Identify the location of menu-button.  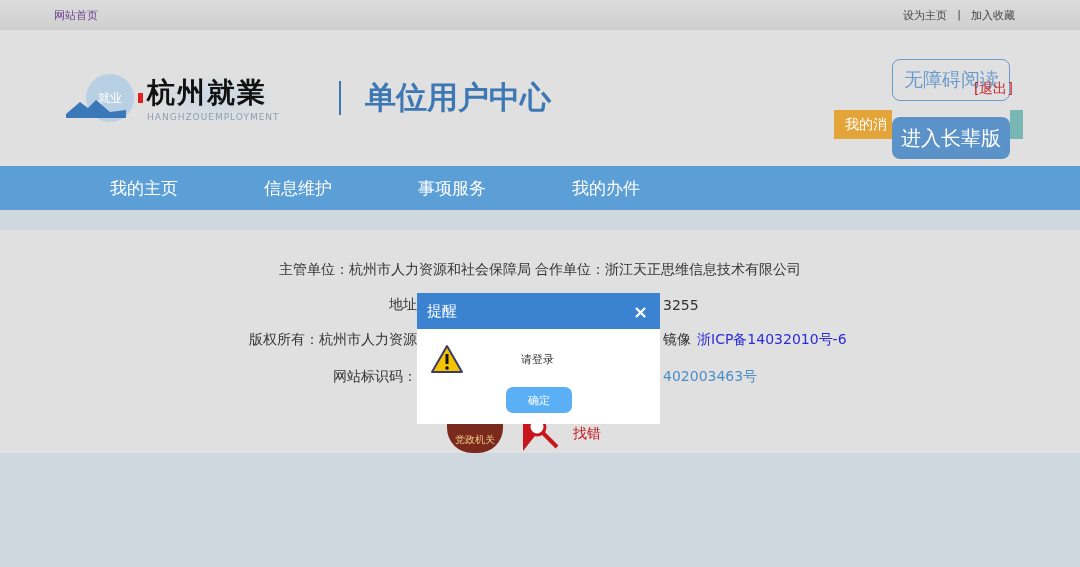
(1016, 124).